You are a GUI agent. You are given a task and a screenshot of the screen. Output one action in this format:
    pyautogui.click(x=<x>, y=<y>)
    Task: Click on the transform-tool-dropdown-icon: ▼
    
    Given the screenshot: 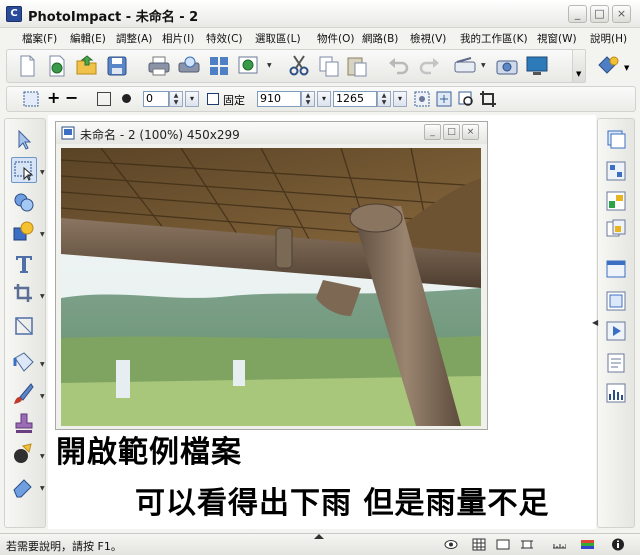 What is the action you would take?
    pyautogui.click(x=42, y=234)
    